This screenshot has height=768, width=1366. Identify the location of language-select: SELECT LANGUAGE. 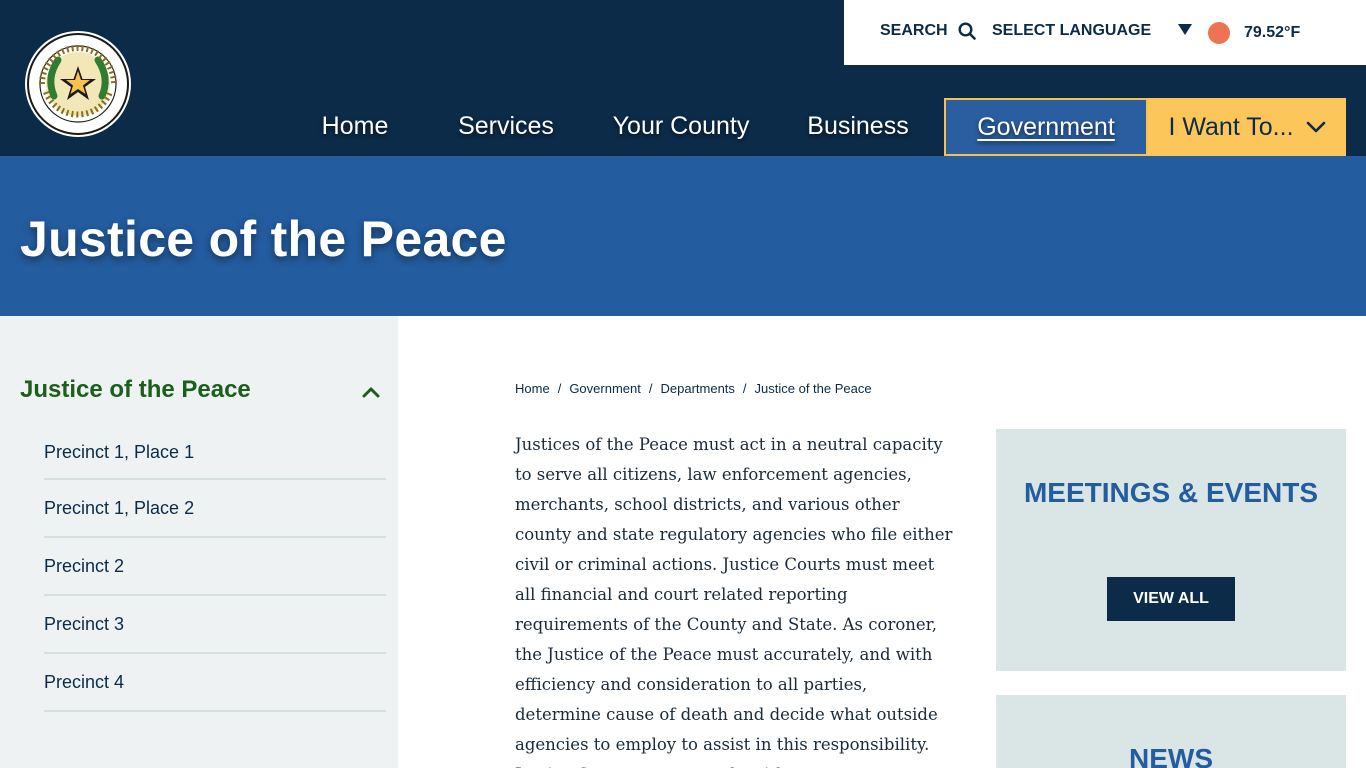
(1092, 31).